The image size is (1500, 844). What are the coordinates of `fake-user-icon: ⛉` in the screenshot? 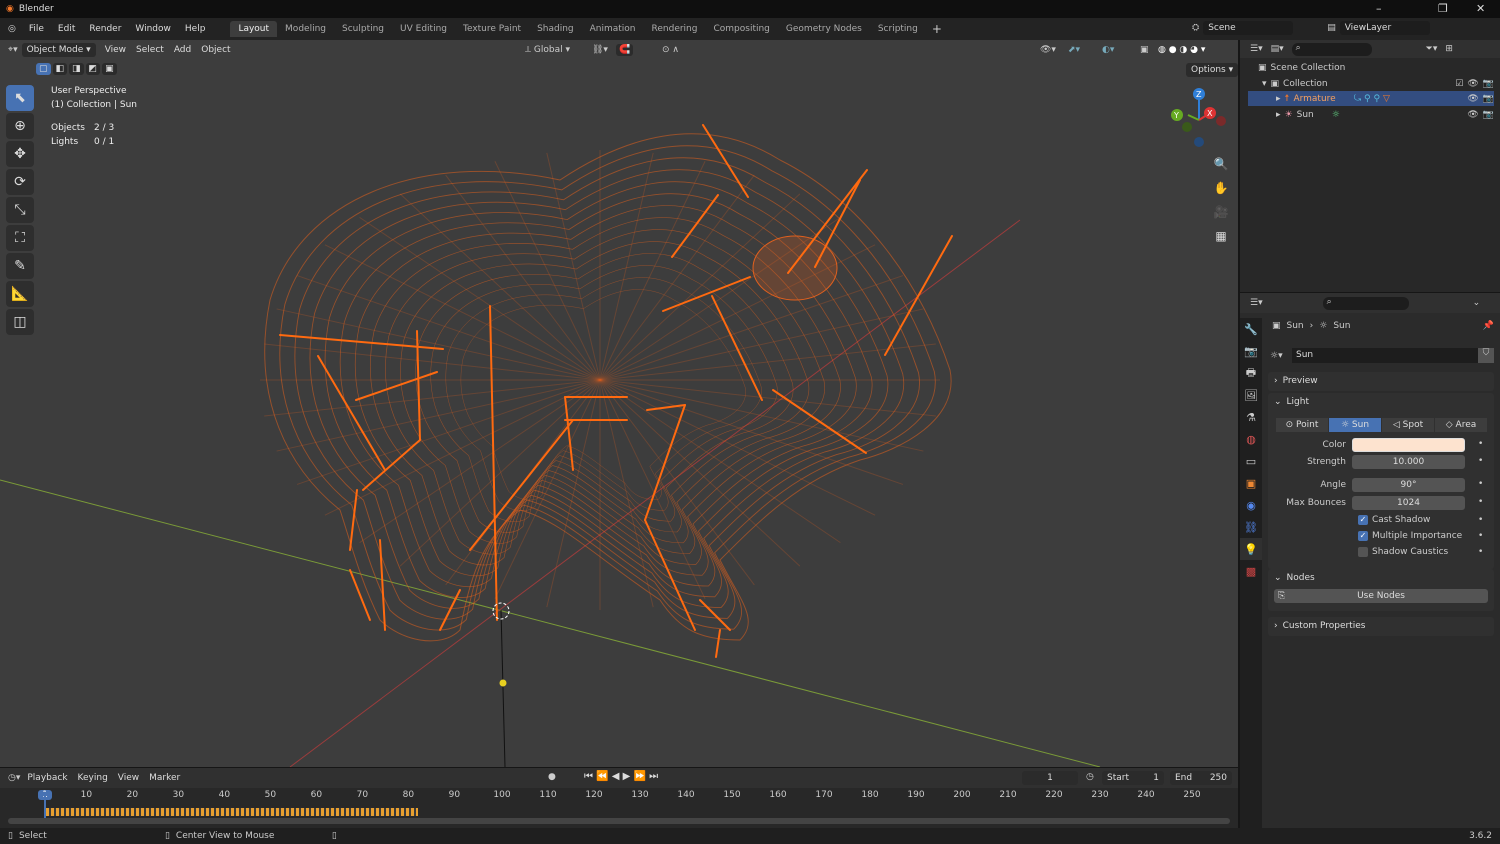 It's located at (1486, 355).